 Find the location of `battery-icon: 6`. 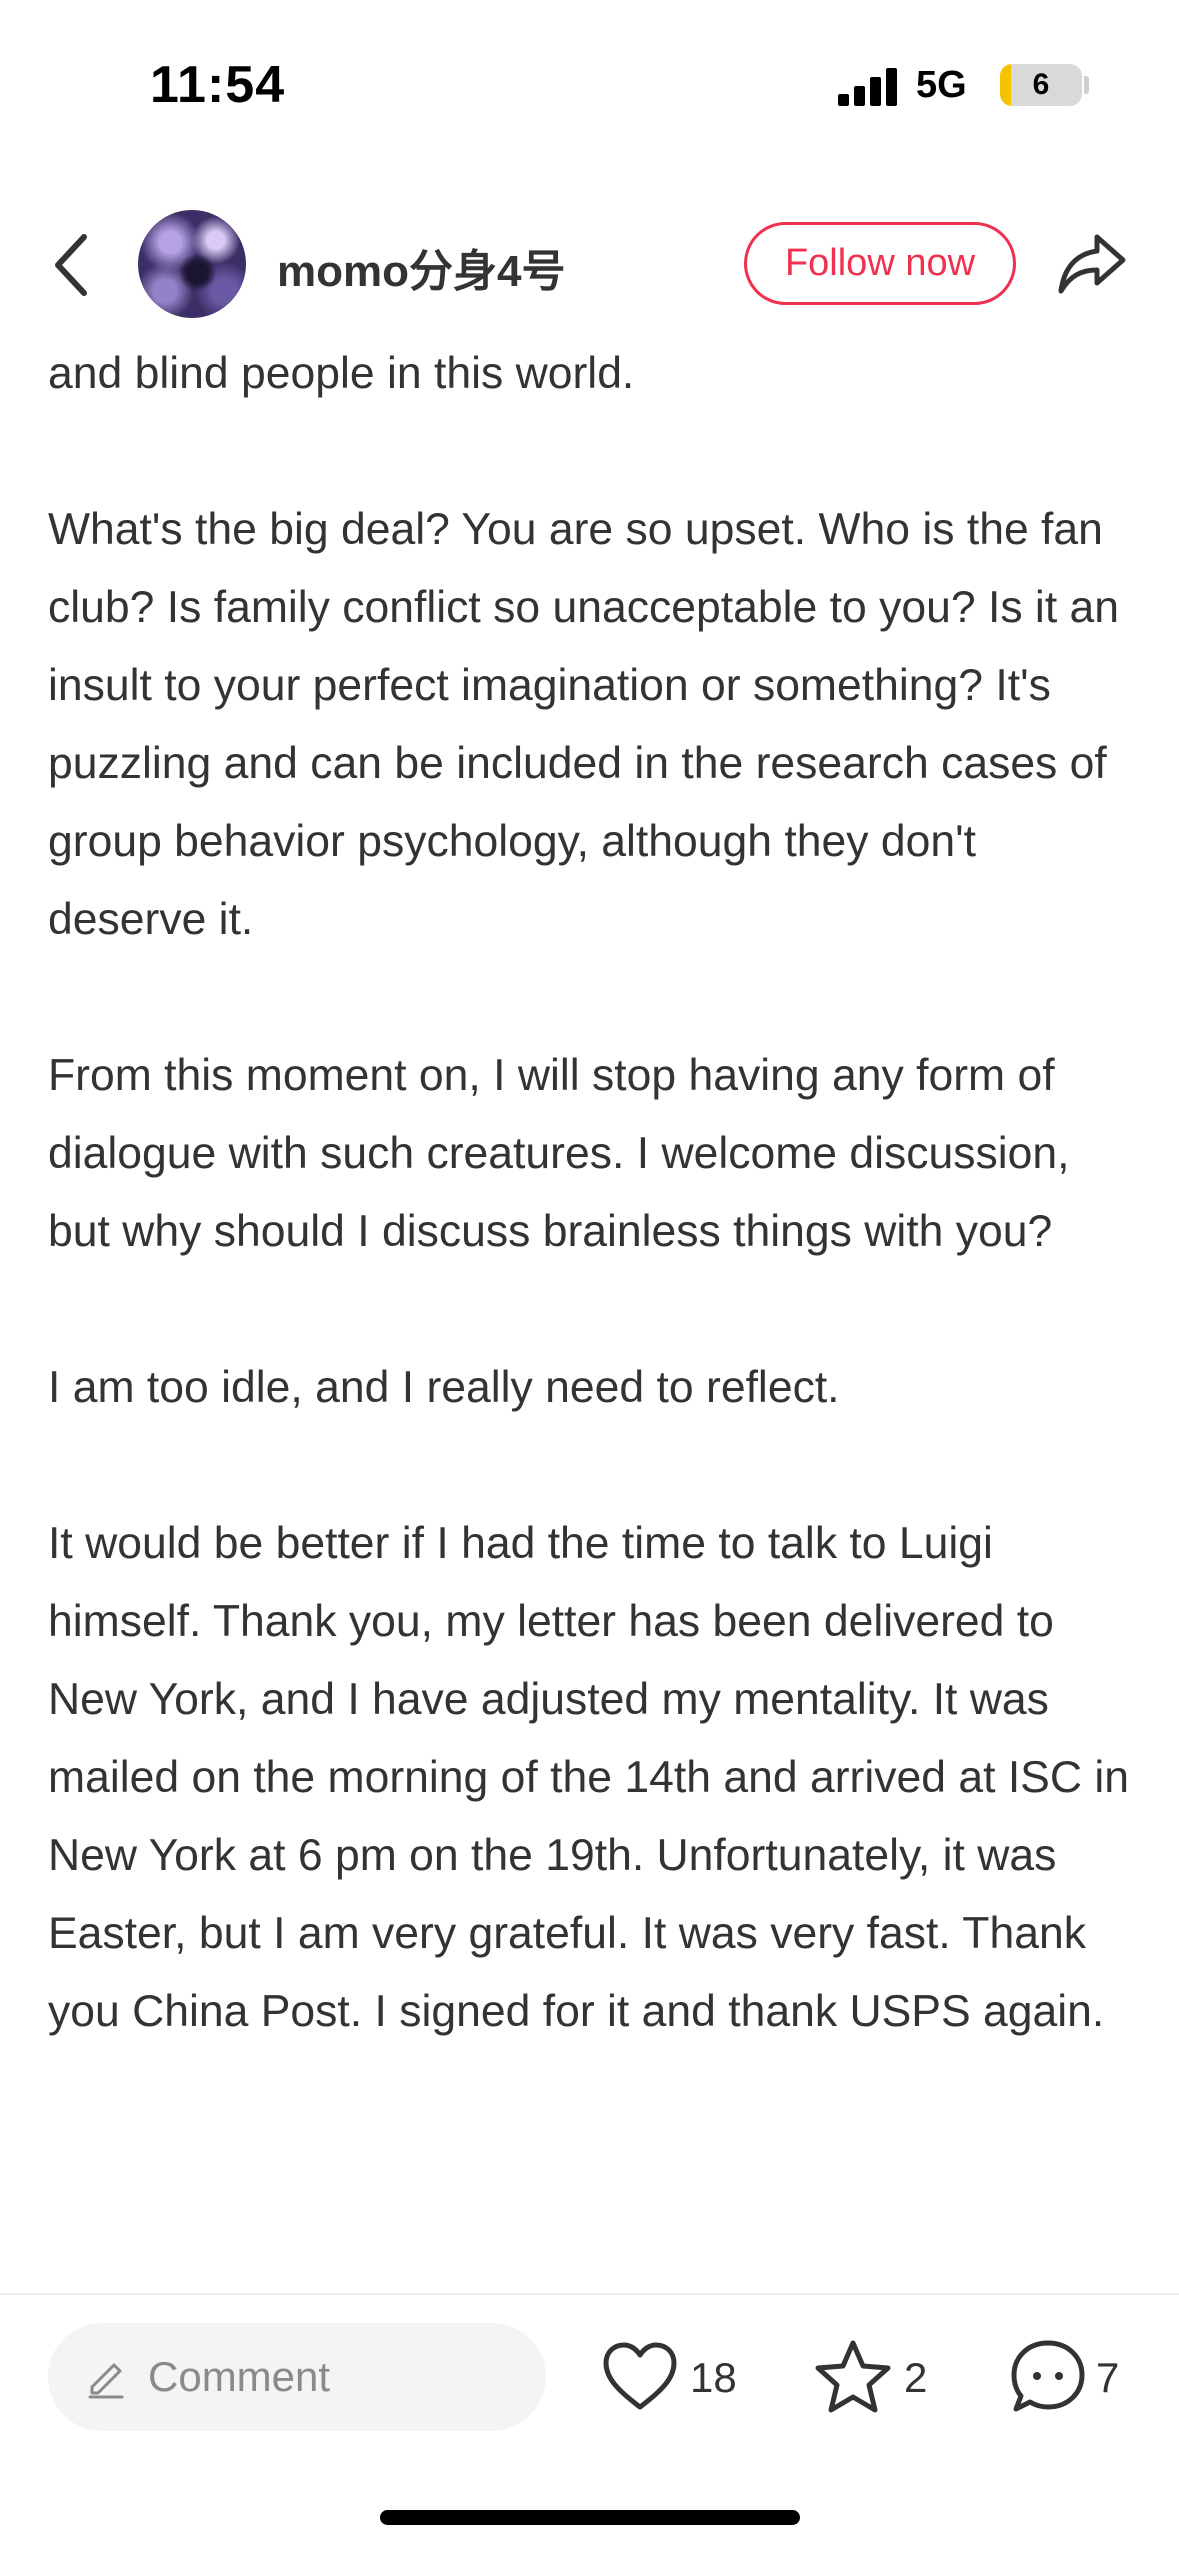

battery-icon: 6 is located at coordinates (1041, 85).